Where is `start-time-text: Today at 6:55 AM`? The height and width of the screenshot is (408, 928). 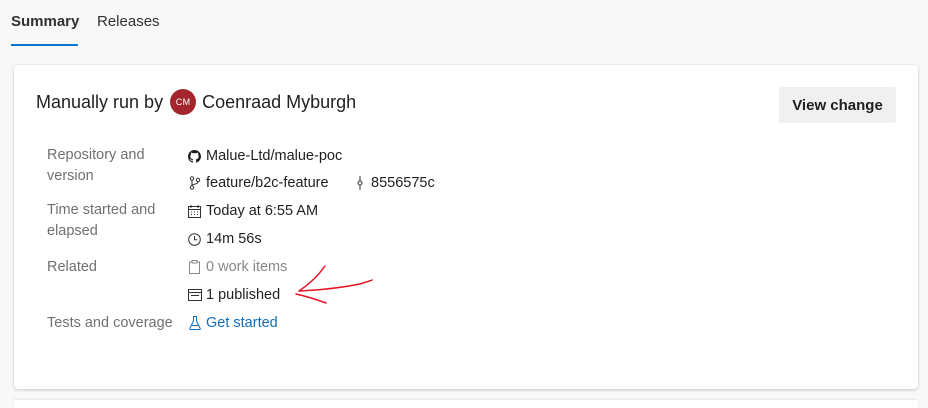 start-time-text: Today at 6:55 AM is located at coordinates (262, 211).